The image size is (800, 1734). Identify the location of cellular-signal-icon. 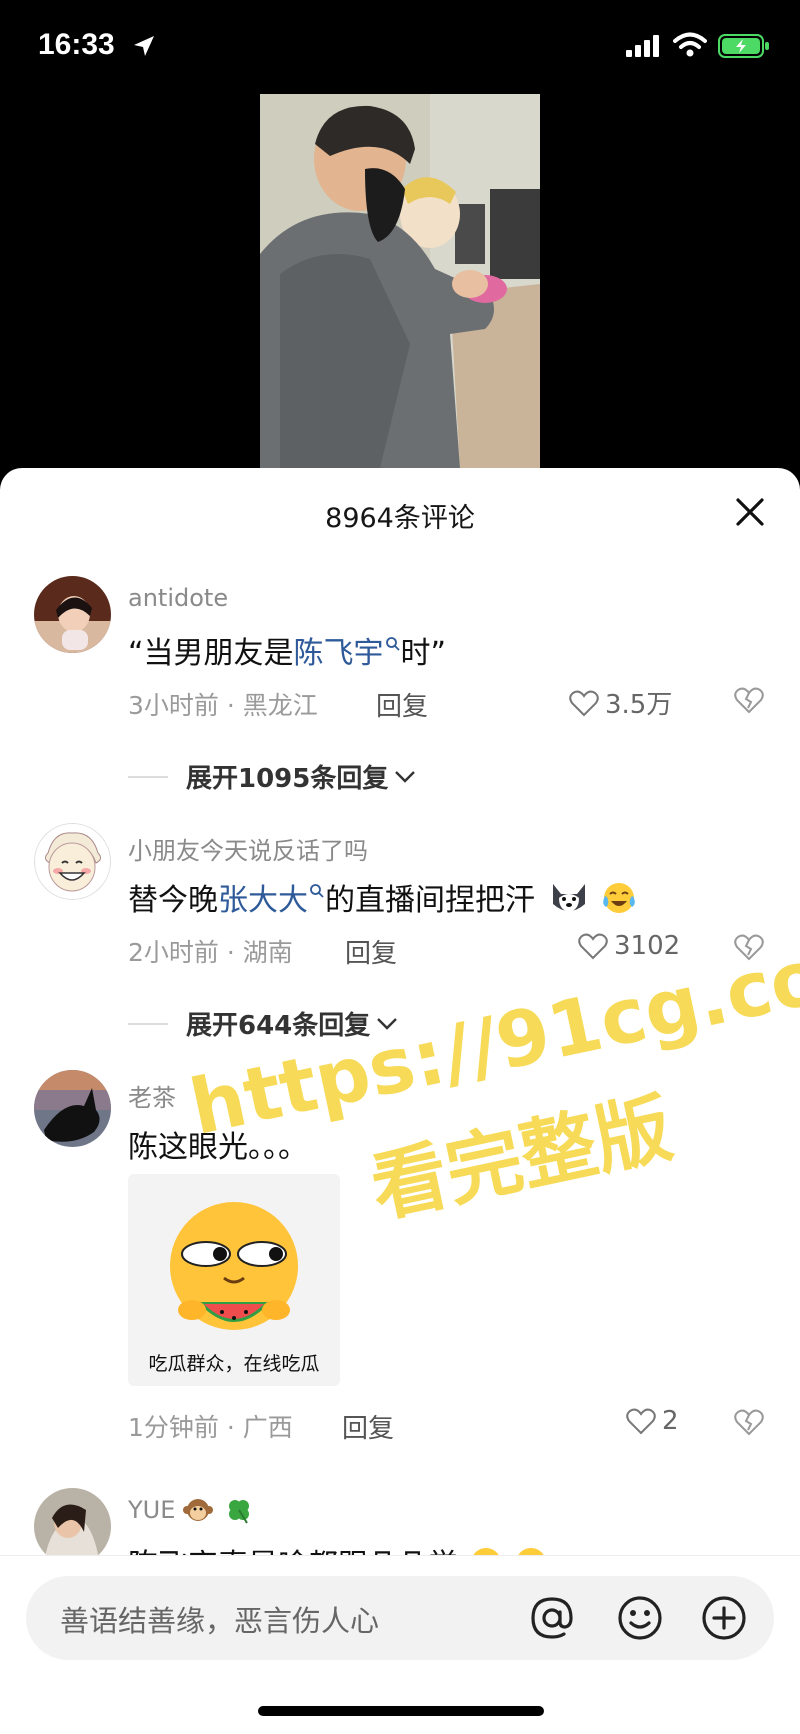
(642, 46).